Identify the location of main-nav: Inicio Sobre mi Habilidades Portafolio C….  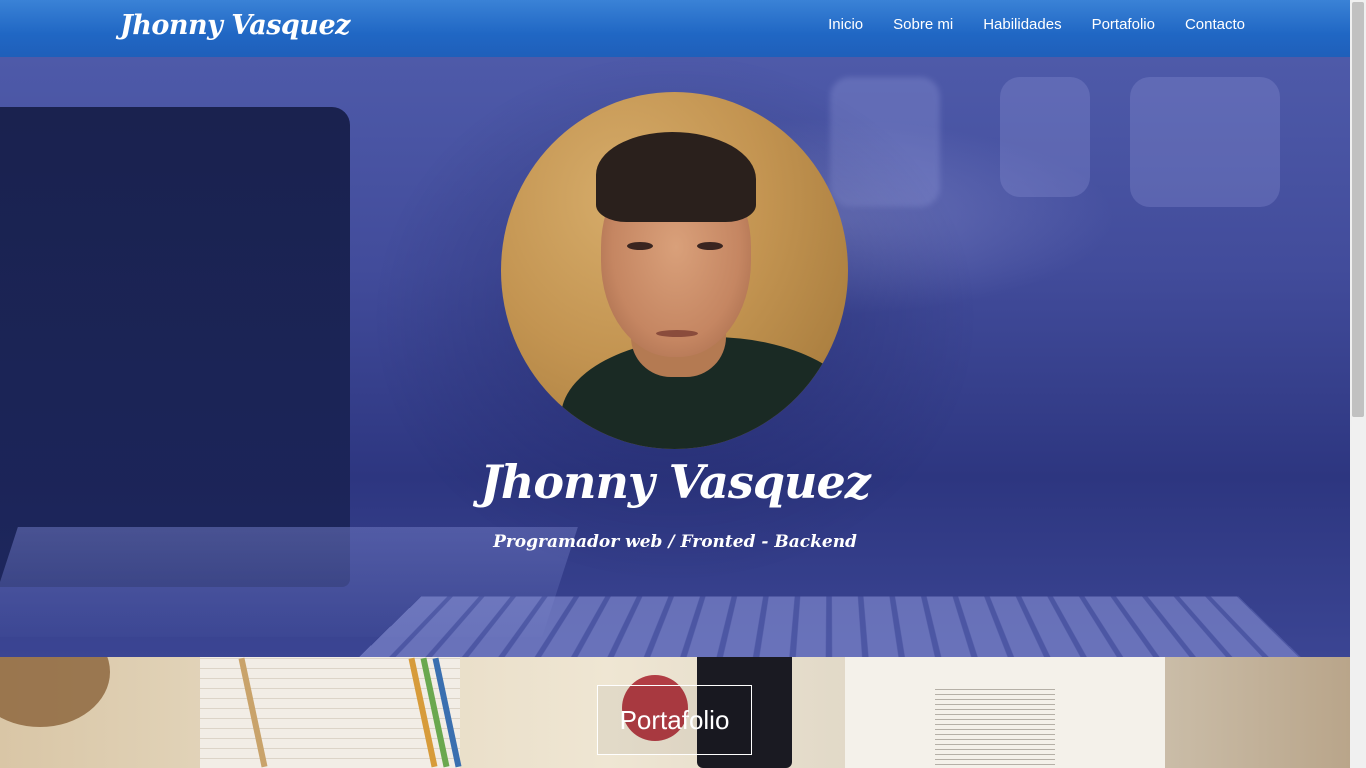
(1036, 24).